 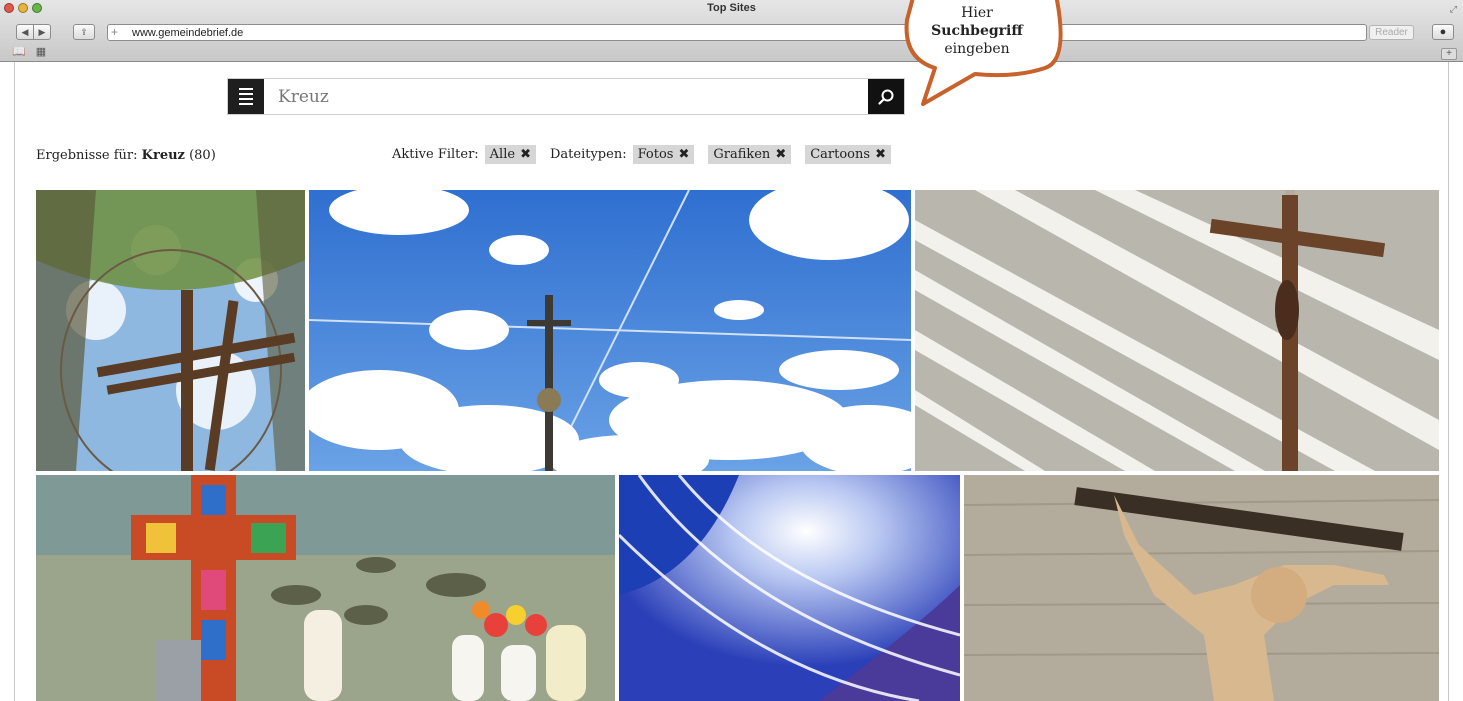 What do you see at coordinates (202, 155) in the screenshot?
I see `results-count: (80)` at bounding box center [202, 155].